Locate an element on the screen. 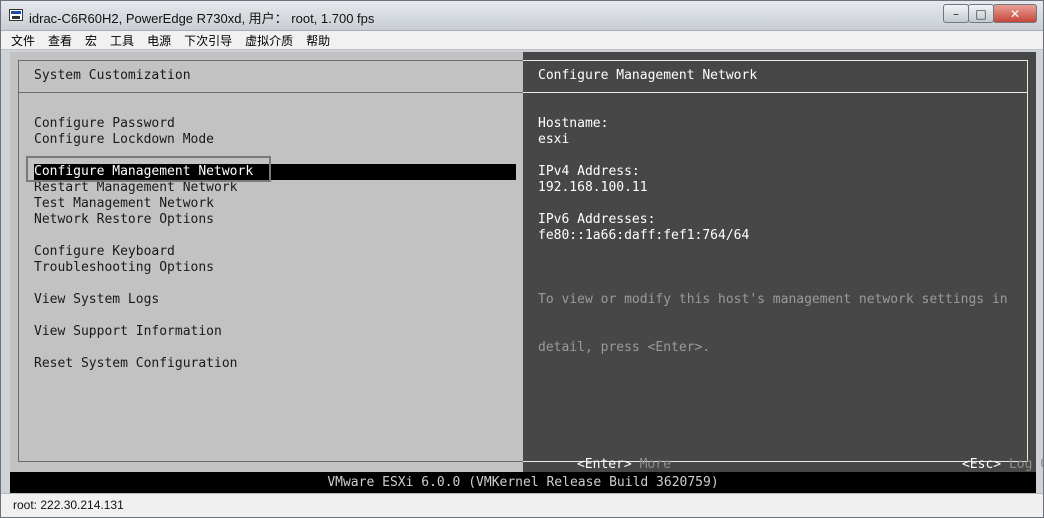  left-panel-header: System Customization is located at coordinates (112, 75).